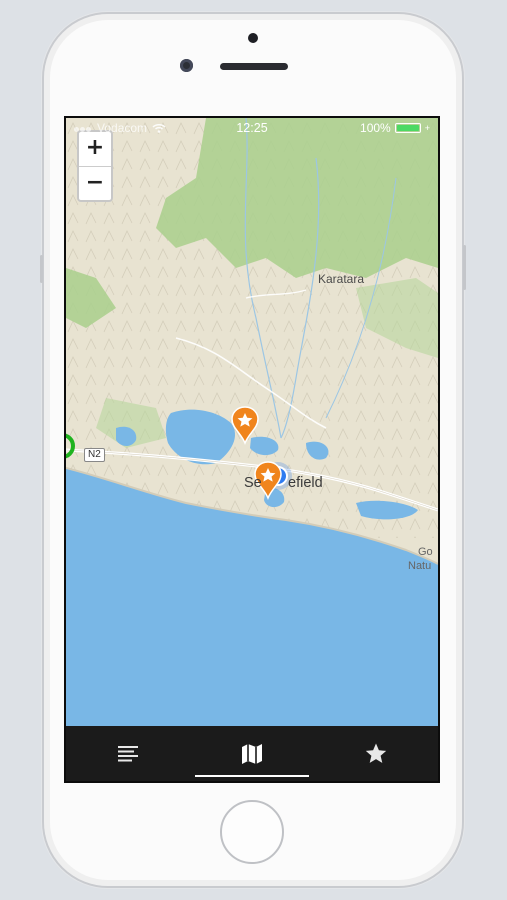 Image resolution: width=507 pixels, height=900 pixels. I want to click on battery-fill, so click(407, 128).